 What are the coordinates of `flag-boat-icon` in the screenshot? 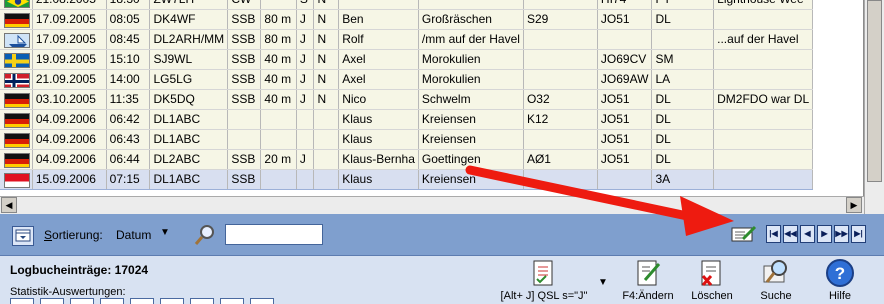 It's located at (17, 40).